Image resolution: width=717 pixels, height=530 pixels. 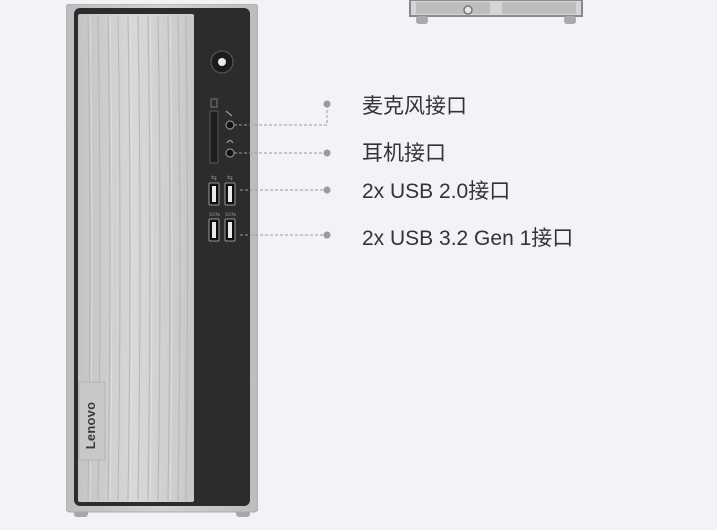 What do you see at coordinates (468, 10) in the screenshot?
I see `screw-icon` at bounding box center [468, 10].